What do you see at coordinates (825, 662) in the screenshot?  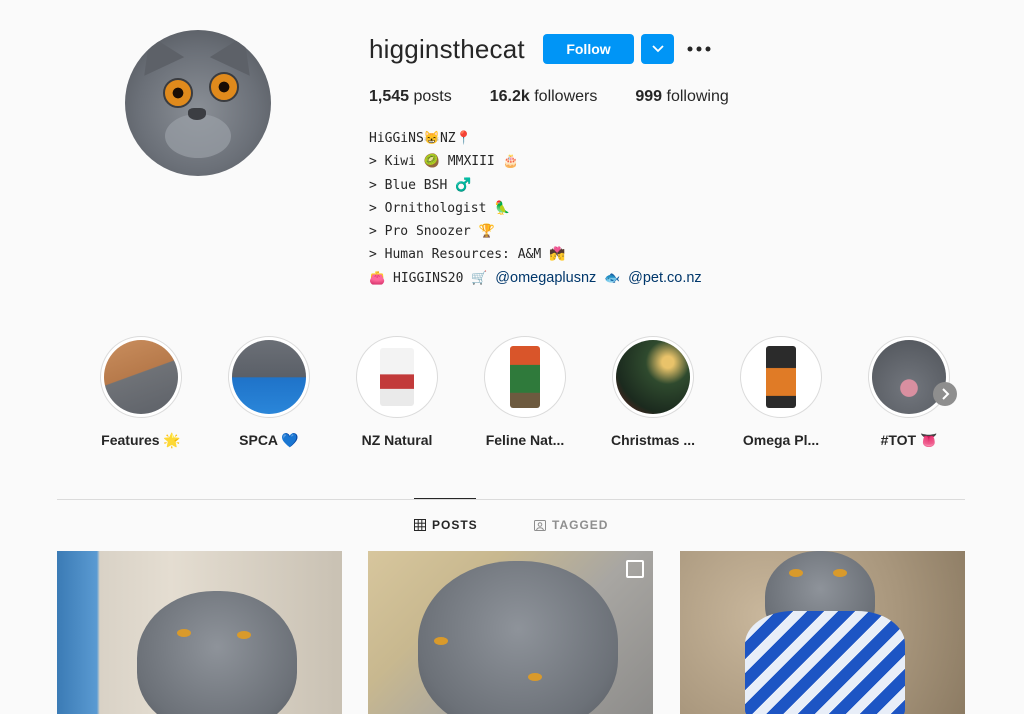 I see `blue-scarf` at bounding box center [825, 662].